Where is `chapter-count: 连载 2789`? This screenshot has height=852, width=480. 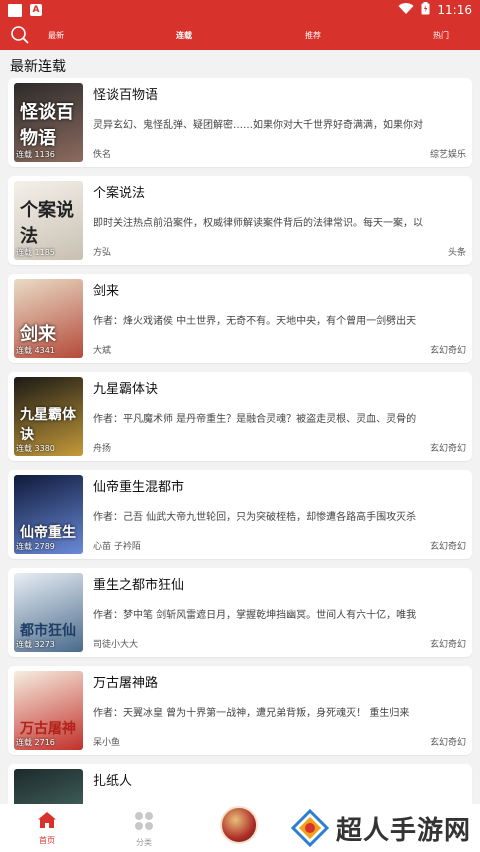
chapter-count: 连载 2789 is located at coordinates (35, 546).